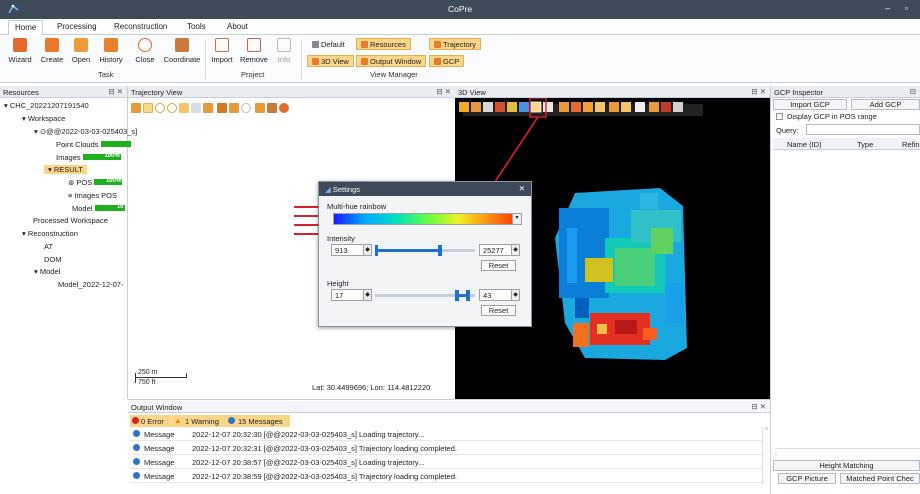 The height and width of the screenshot is (494, 920). Describe the element at coordinates (136, 108) in the screenshot. I see `home-view-icon` at that location.